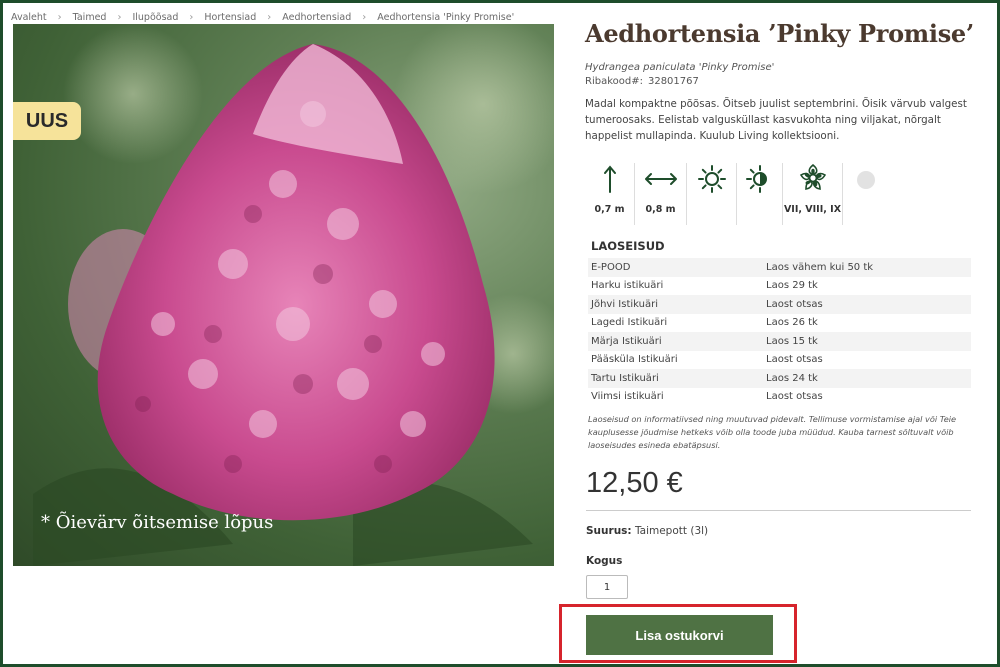  I want to click on stock-row: Tartu Istikuäri Laos 24 tk, so click(779, 378).